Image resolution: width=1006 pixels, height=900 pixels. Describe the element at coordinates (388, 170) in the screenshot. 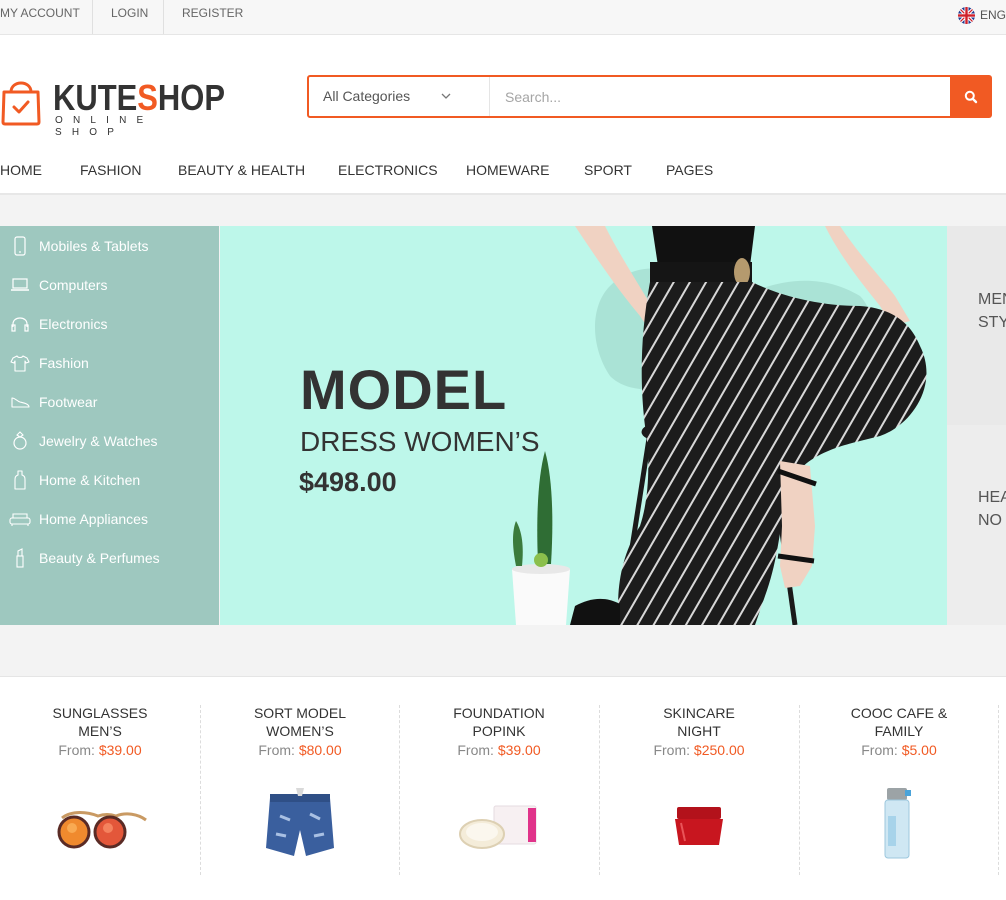

I see `nav-item-electronics: ELECTRONICS` at that location.